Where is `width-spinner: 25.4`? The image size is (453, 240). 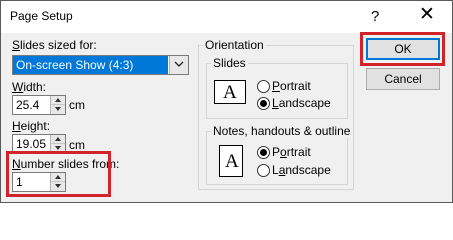 width-spinner: 25.4 is located at coordinates (39, 105).